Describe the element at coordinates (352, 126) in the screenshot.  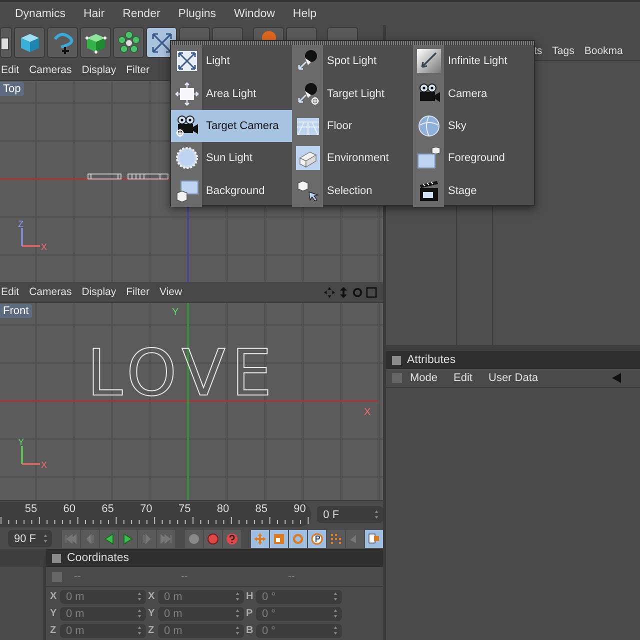
I see `menu-item: Floor` at that location.